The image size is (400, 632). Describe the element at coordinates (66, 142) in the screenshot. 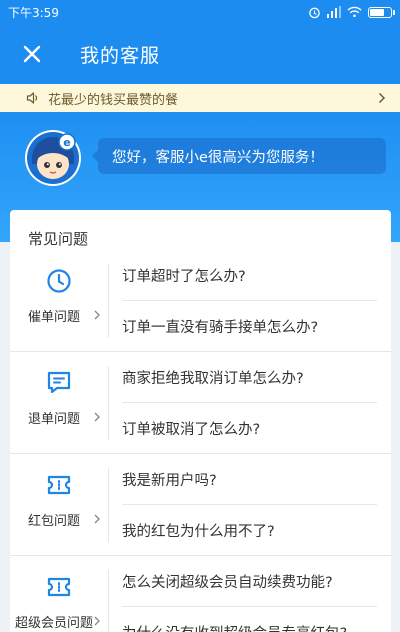

I see `svg-text: e` at that location.